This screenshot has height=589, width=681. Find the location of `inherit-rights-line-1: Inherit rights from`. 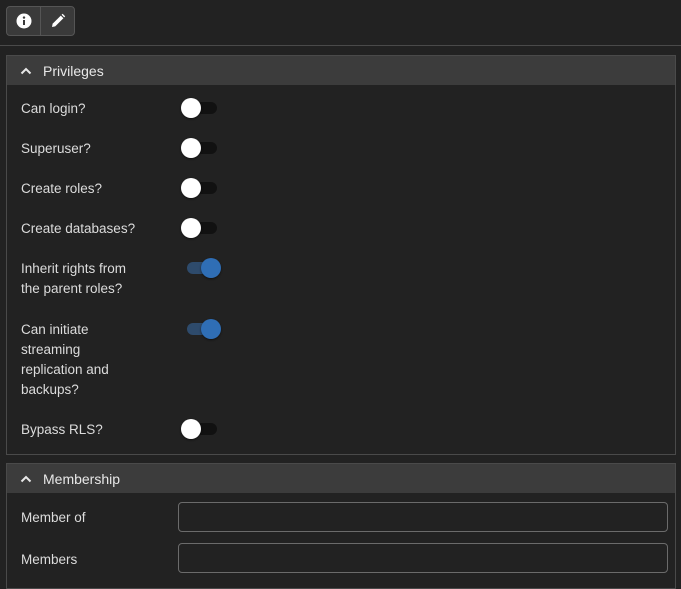

inherit-rights-line-1: Inherit rights from is located at coordinates (74, 268).